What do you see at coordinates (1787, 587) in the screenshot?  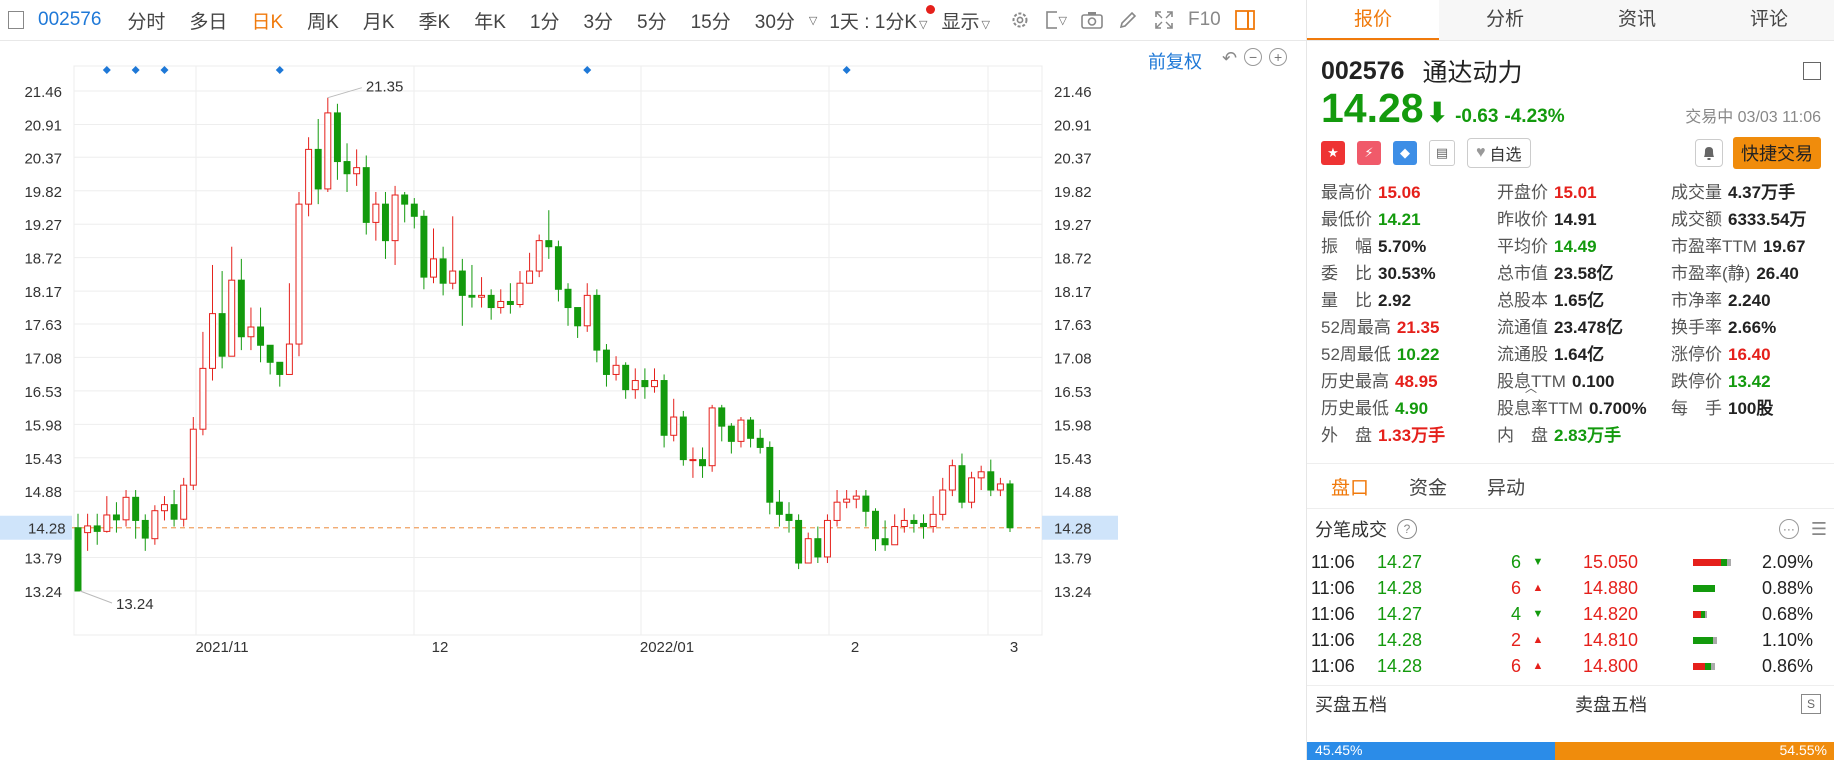 I see `tick-pct: 0.88%` at bounding box center [1787, 587].